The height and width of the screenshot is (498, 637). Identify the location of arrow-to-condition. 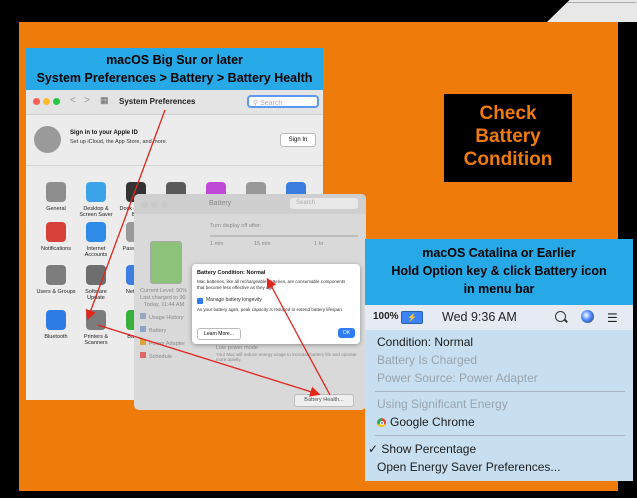
(298, 336).